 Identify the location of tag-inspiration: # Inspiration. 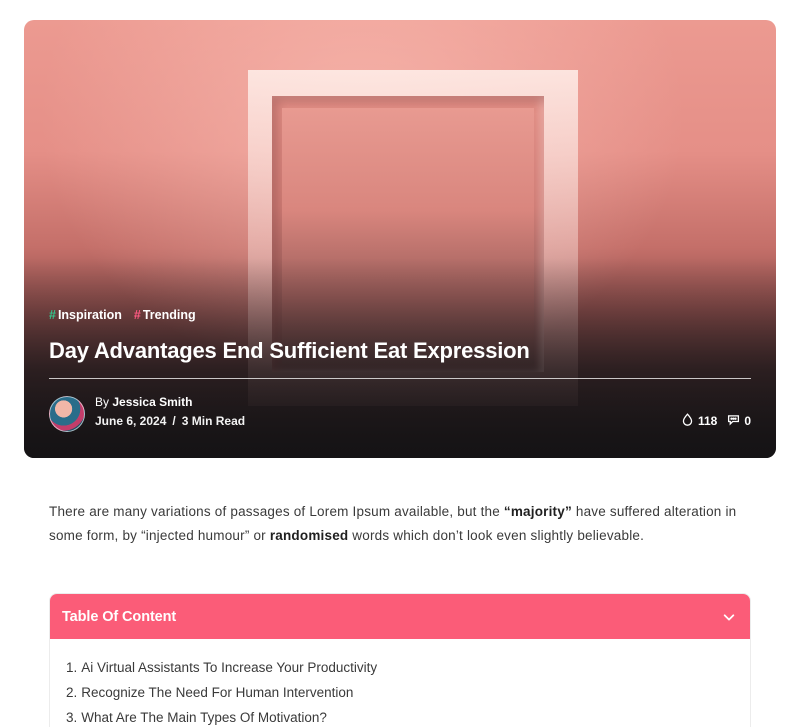
(85, 315).